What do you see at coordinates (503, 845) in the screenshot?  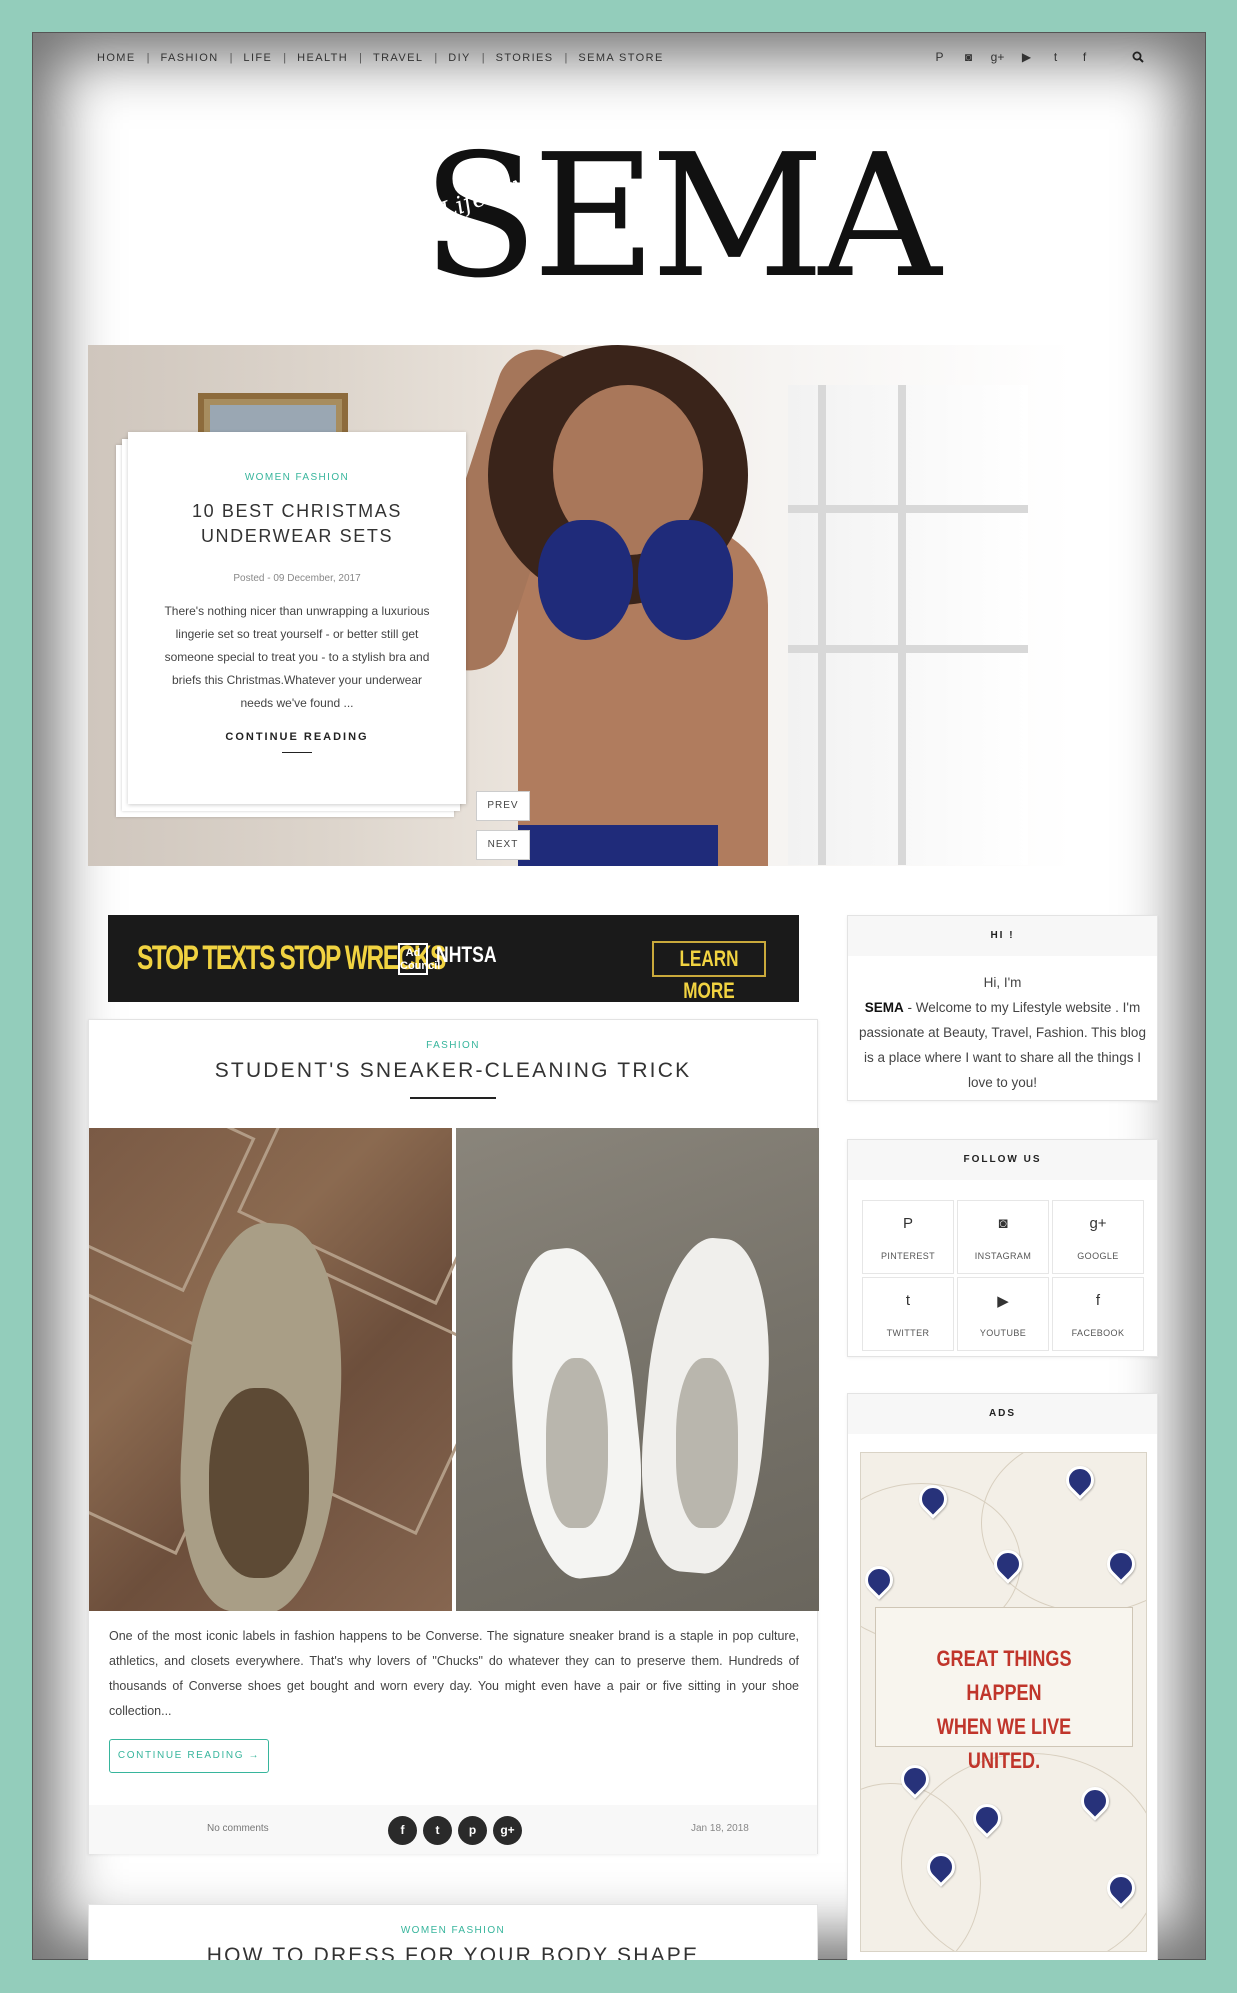 I see `next-button: NEXT` at bounding box center [503, 845].